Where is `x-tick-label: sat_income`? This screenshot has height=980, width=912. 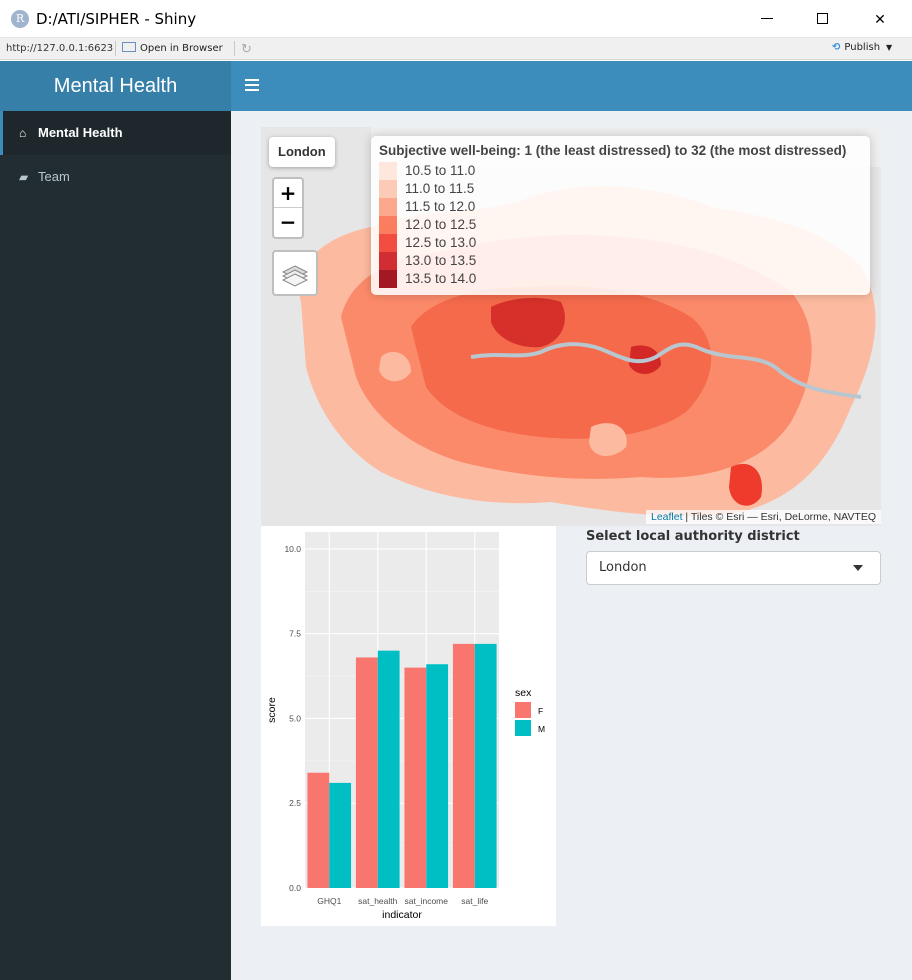 x-tick-label: sat_income is located at coordinates (427, 901).